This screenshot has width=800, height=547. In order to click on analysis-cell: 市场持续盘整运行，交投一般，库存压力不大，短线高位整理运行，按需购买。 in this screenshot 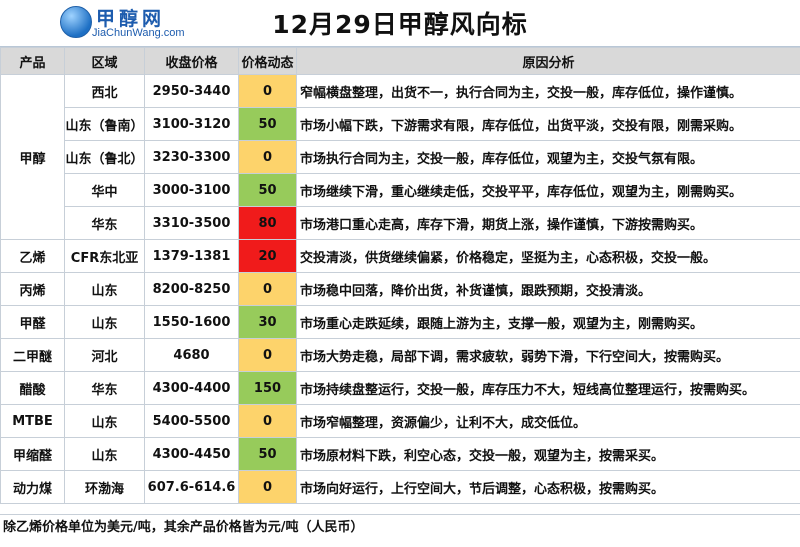, I will do `click(548, 388)`.